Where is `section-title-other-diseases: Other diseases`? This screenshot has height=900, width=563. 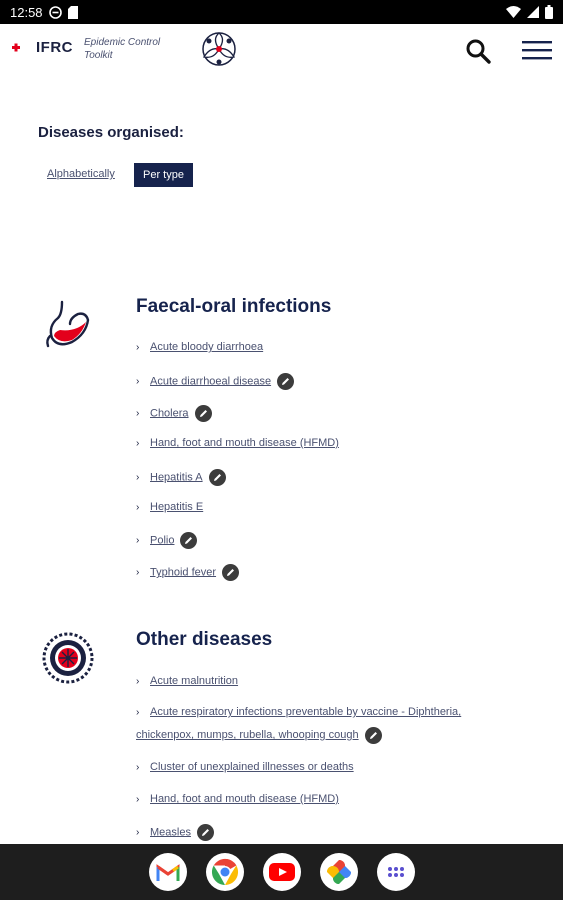
section-title-other-diseases: Other diseases is located at coordinates (204, 639).